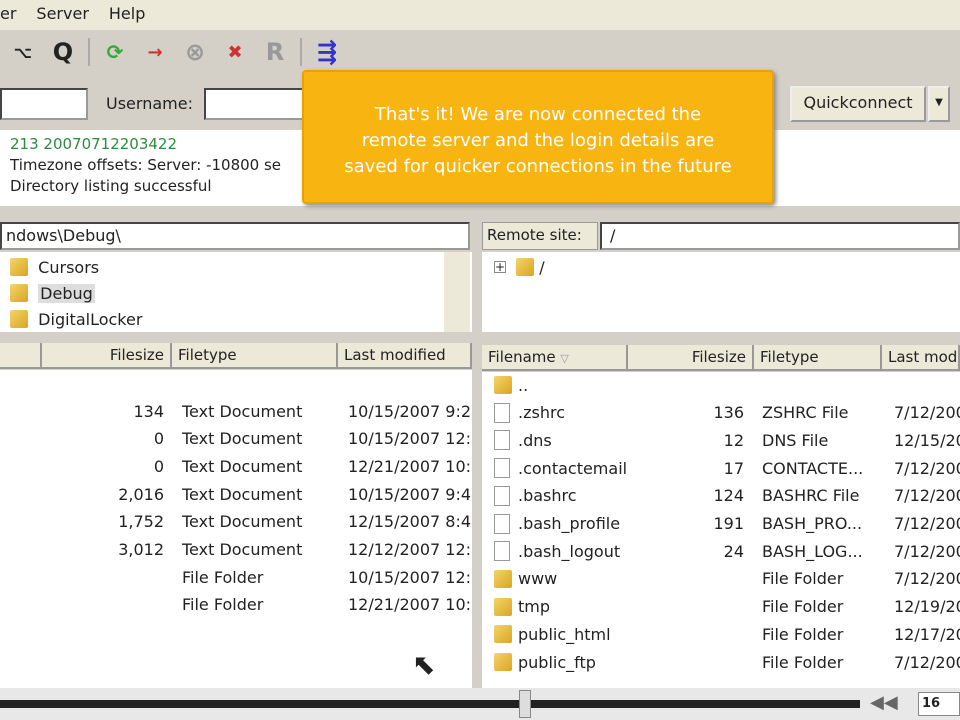 The height and width of the screenshot is (720, 960). Describe the element at coordinates (500, 267) in the screenshot. I see `expand-icon: +` at that location.